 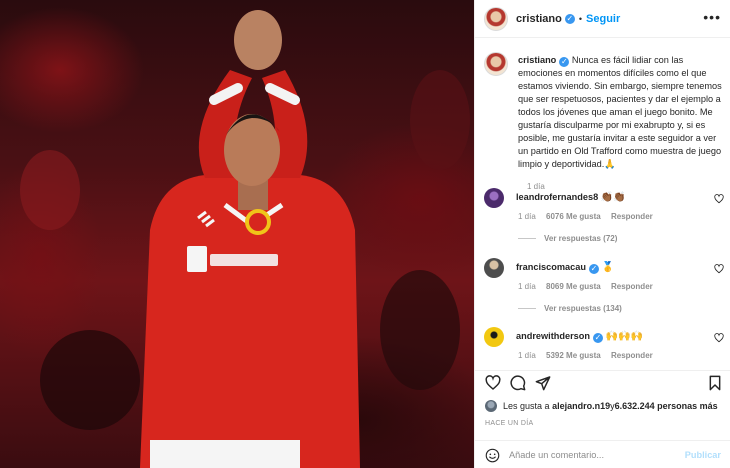 What do you see at coordinates (492, 455) in the screenshot?
I see `emoji-icon` at bounding box center [492, 455].